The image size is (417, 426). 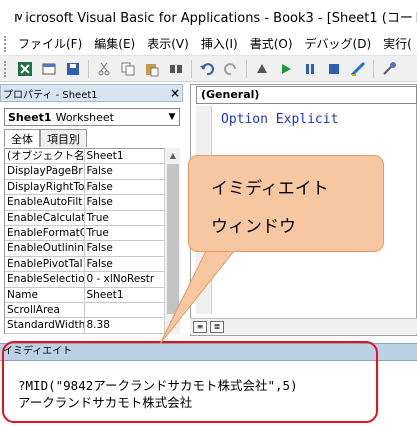 What do you see at coordinates (46, 217) in the screenshot?
I see `property-name: EnableCalculat` at bounding box center [46, 217].